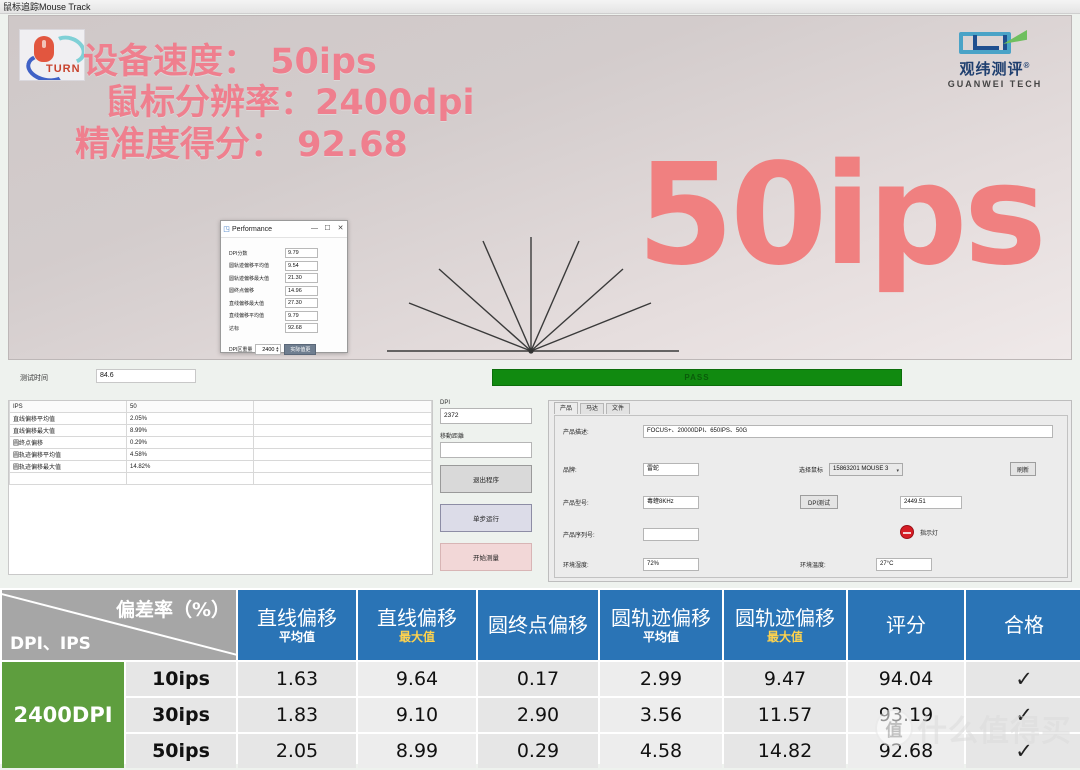 This screenshot has width=1080, height=770. What do you see at coordinates (929, 533) in the screenshot?
I see `indicator-led-label: 指示灯` at bounding box center [929, 533].